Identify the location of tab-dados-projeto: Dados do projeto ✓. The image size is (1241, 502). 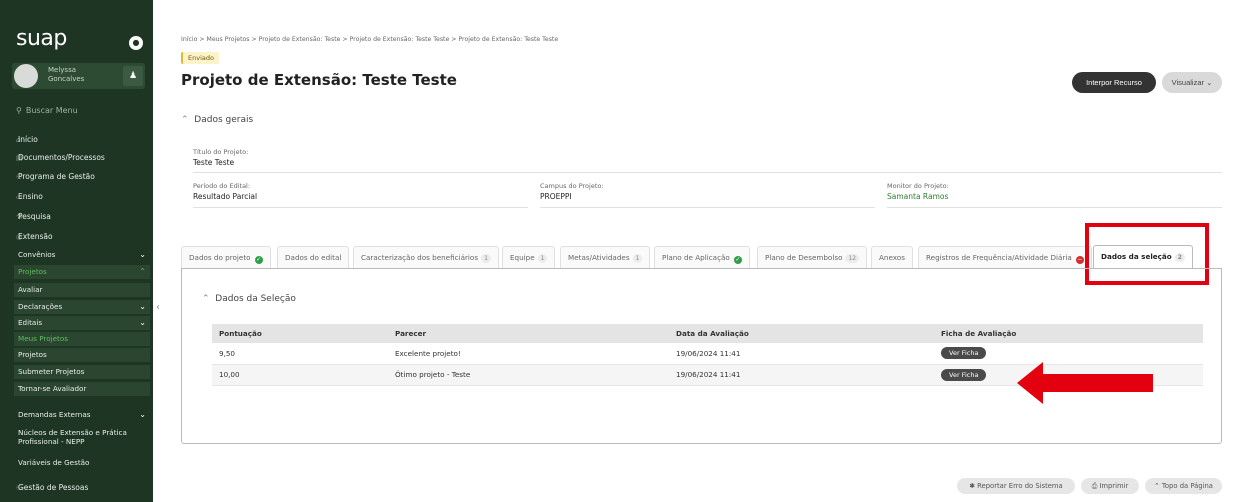
(226, 257).